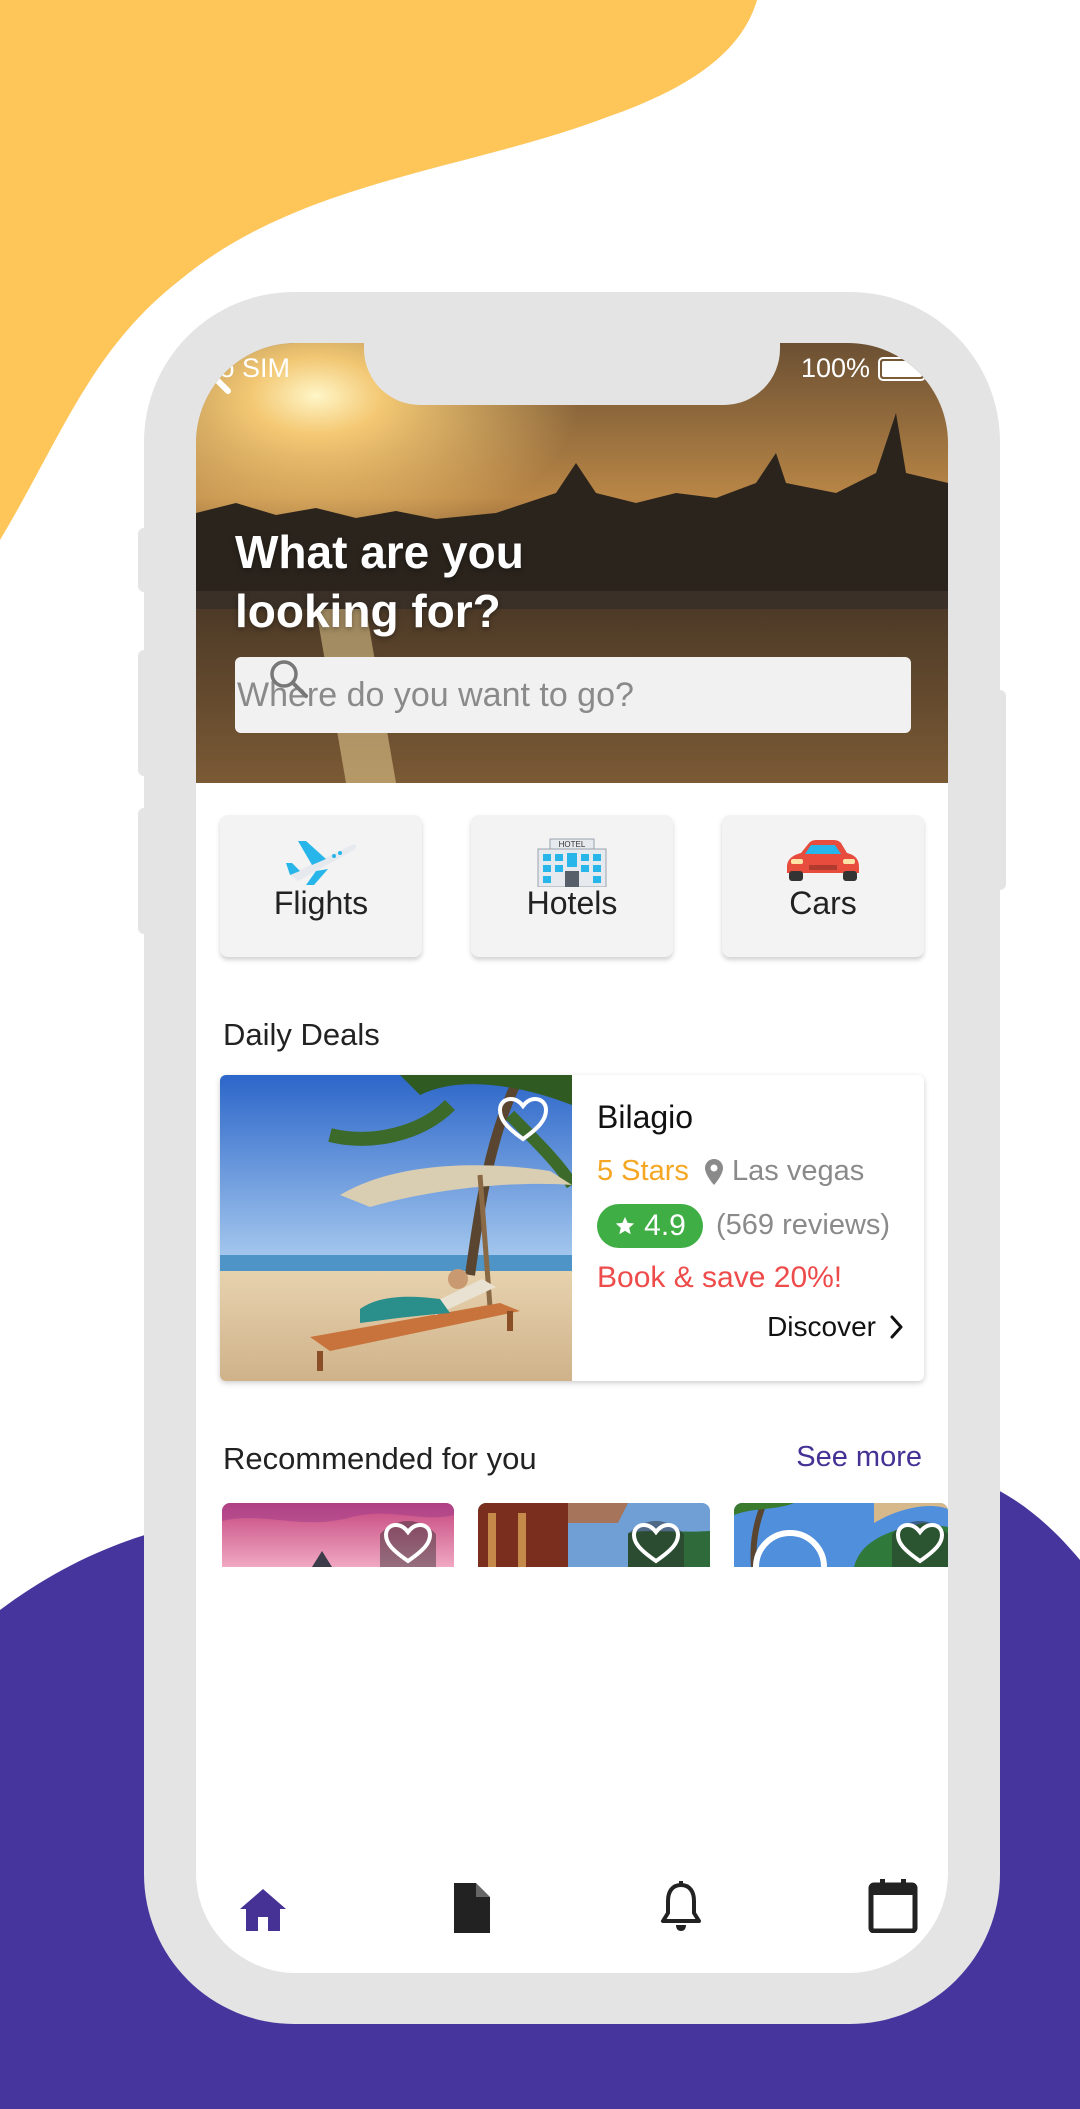 The height and width of the screenshot is (2109, 1080). What do you see at coordinates (902, 368) in the screenshot?
I see `battery-icon` at bounding box center [902, 368].